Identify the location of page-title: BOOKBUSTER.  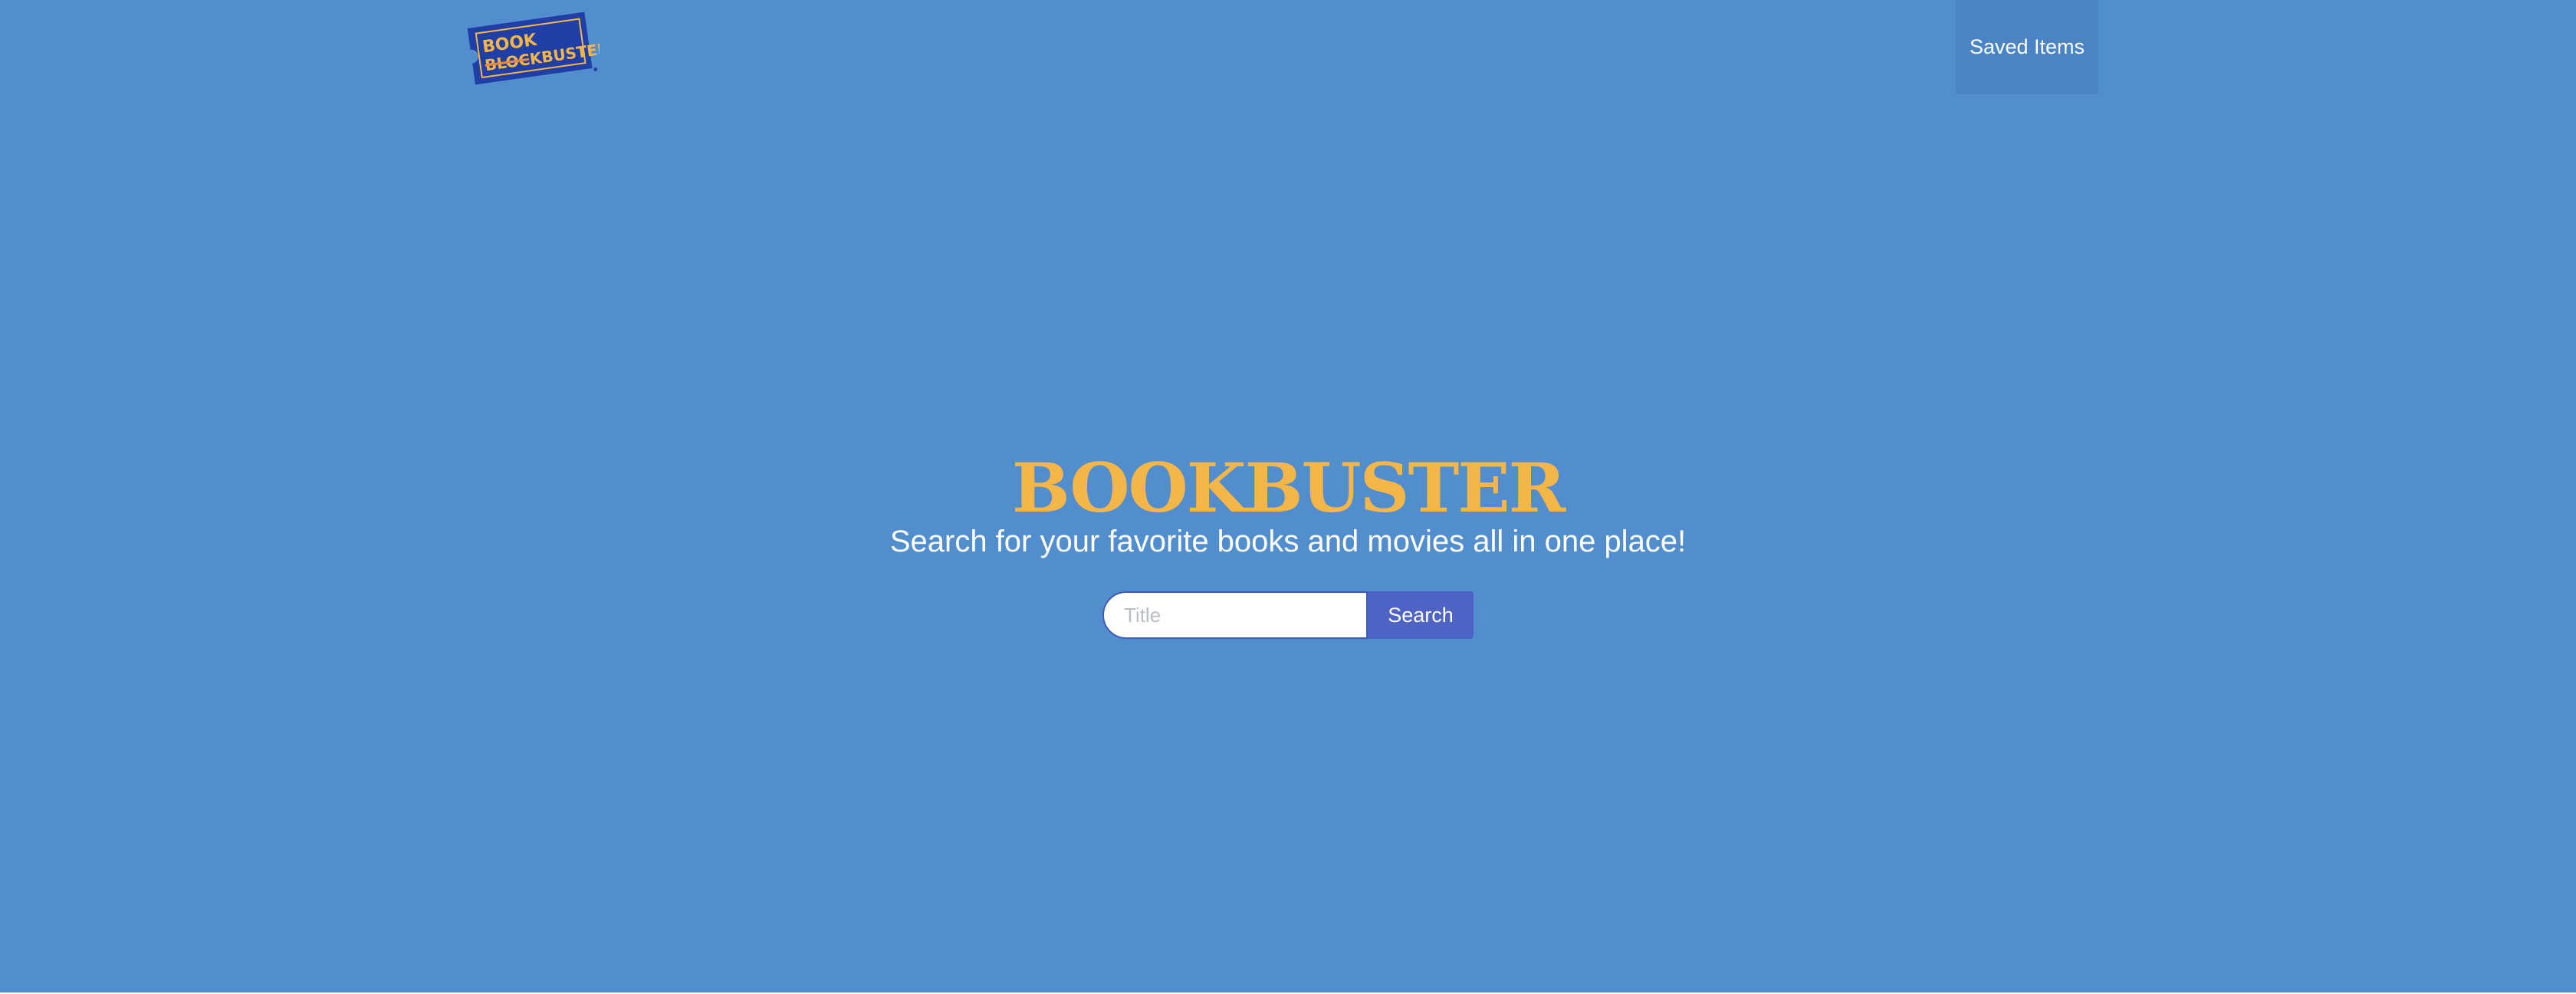
(1288, 488).